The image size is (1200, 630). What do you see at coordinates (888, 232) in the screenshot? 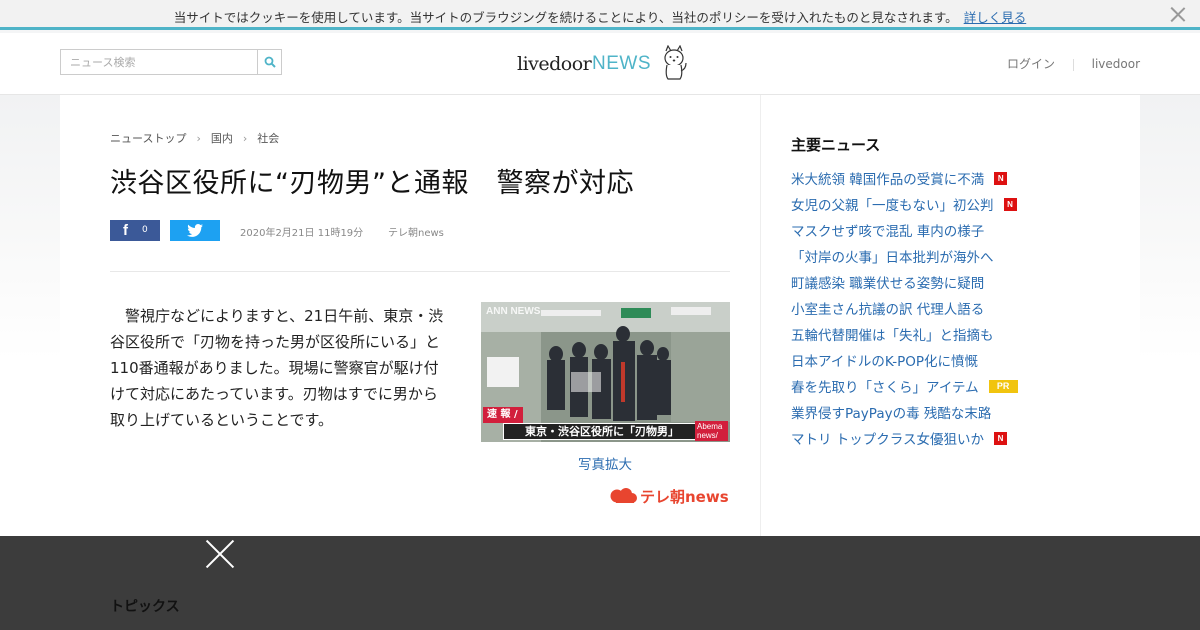
I see `news-headline: マスクせず咳で混乱 車内の様子` at bounding box center [888, 232].